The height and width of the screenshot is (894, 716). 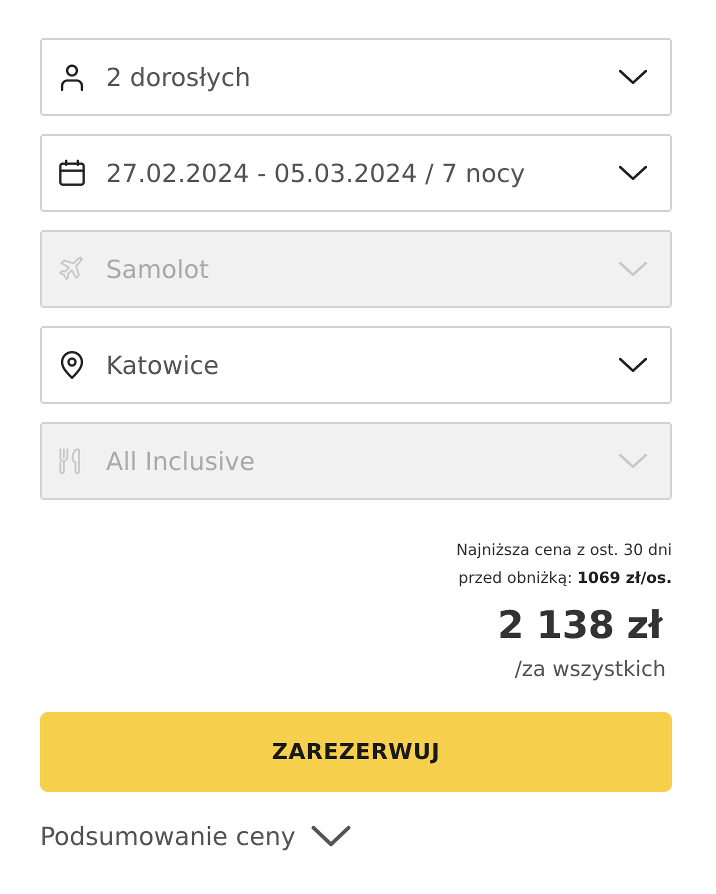 I want to click on person-icon, so click(x=72, y=77).